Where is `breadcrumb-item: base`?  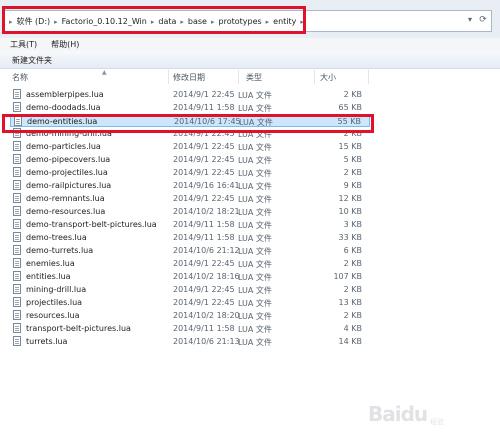
breadcrumb-item: base is located at coordinates (197, 21).